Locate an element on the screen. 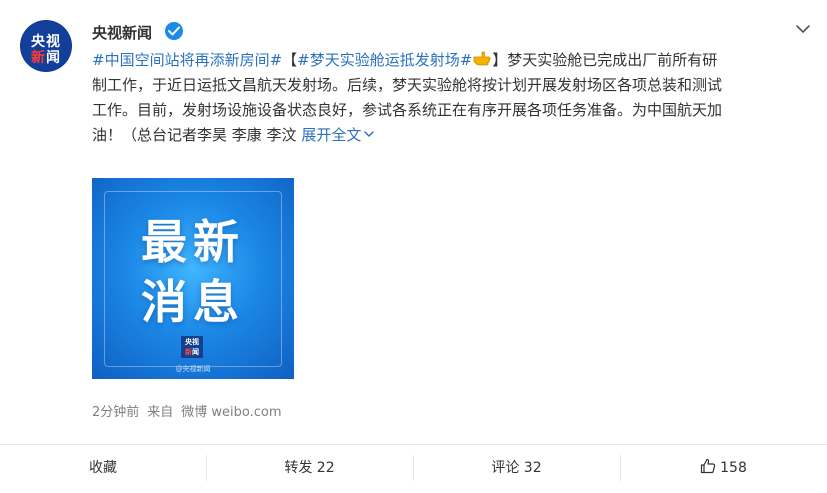 This screenshot has height=493, width=827. post-image: 最新 消息 央视 新闻 @央视新闻 is located at coordinates (193, 278).